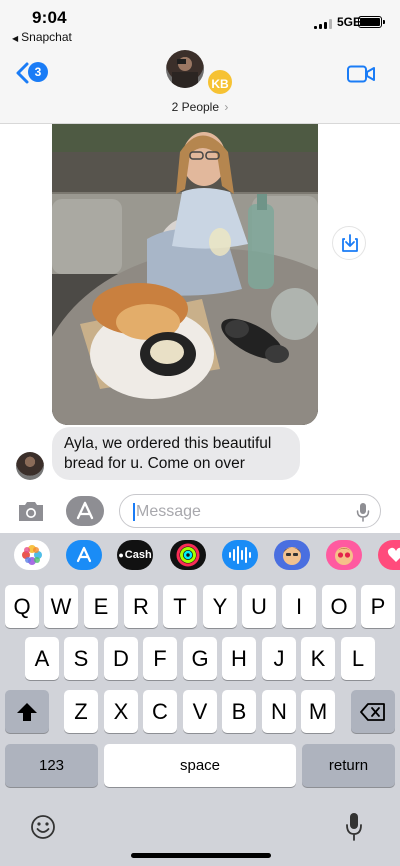  I want to click on chevron-right-icon: ›, so click(226, 107).